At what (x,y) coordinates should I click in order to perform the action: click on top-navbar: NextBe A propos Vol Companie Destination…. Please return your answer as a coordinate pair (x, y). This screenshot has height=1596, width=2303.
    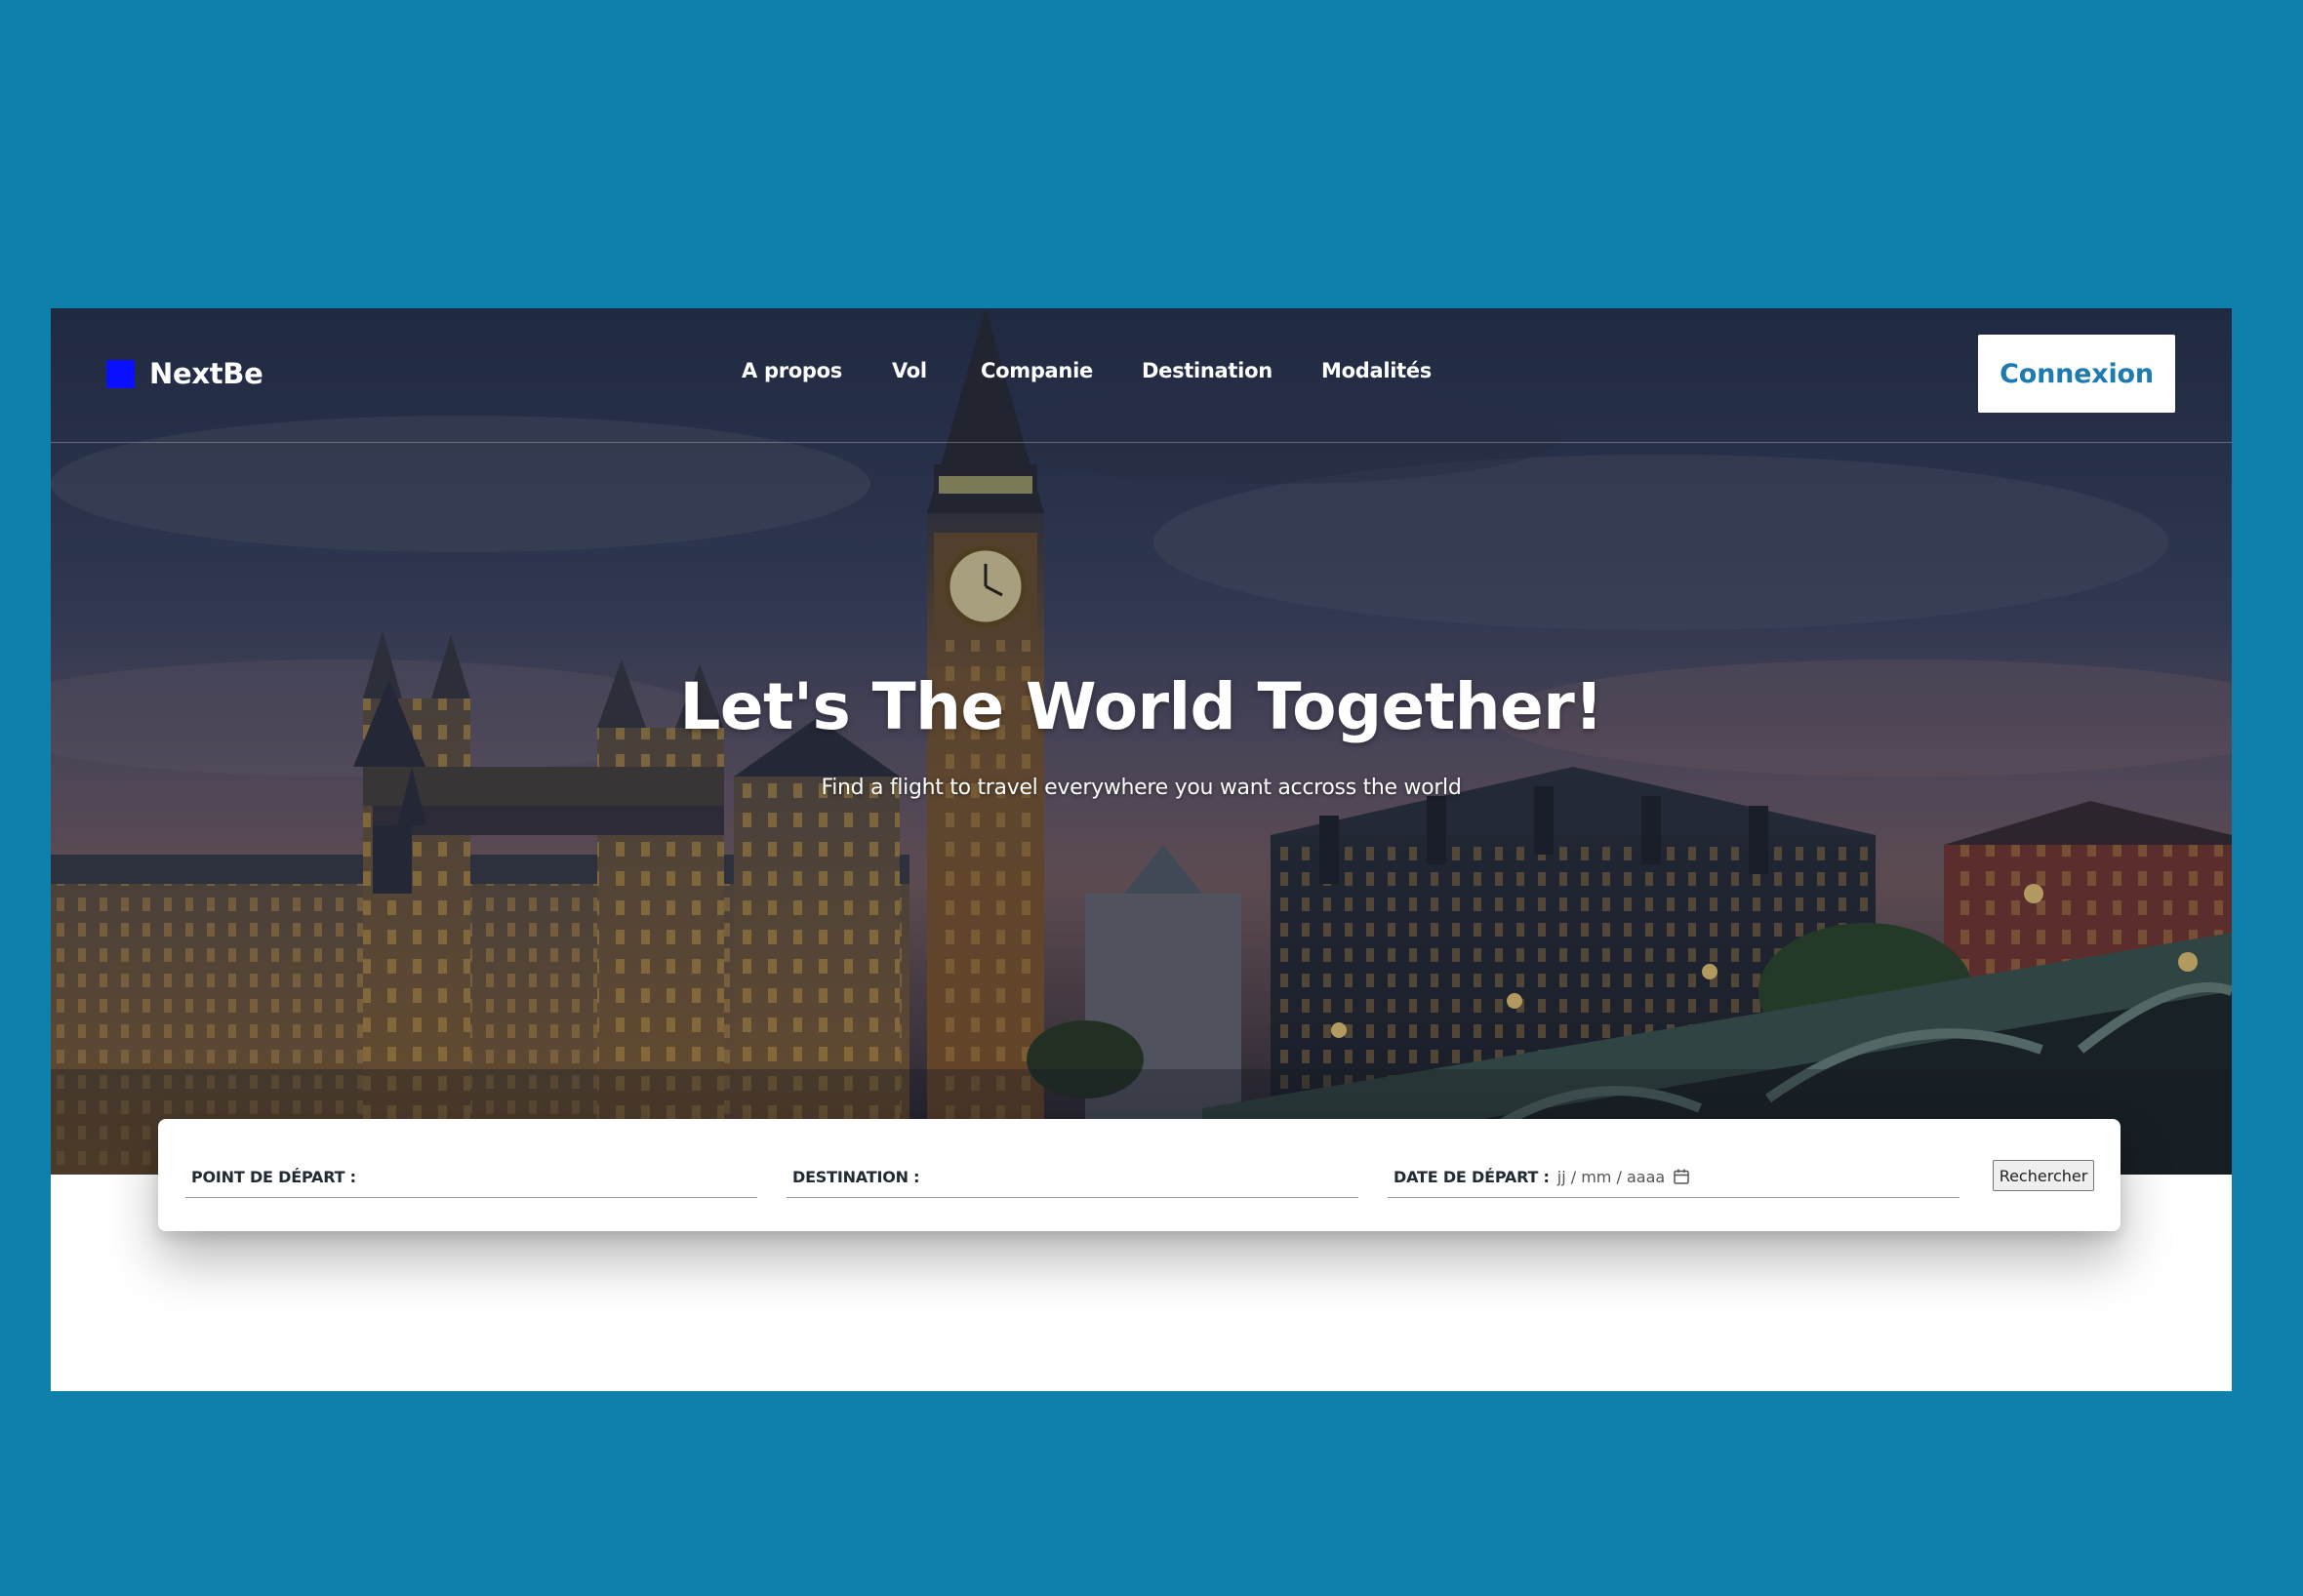
    Looking at the image, I should click on (1141, 376).